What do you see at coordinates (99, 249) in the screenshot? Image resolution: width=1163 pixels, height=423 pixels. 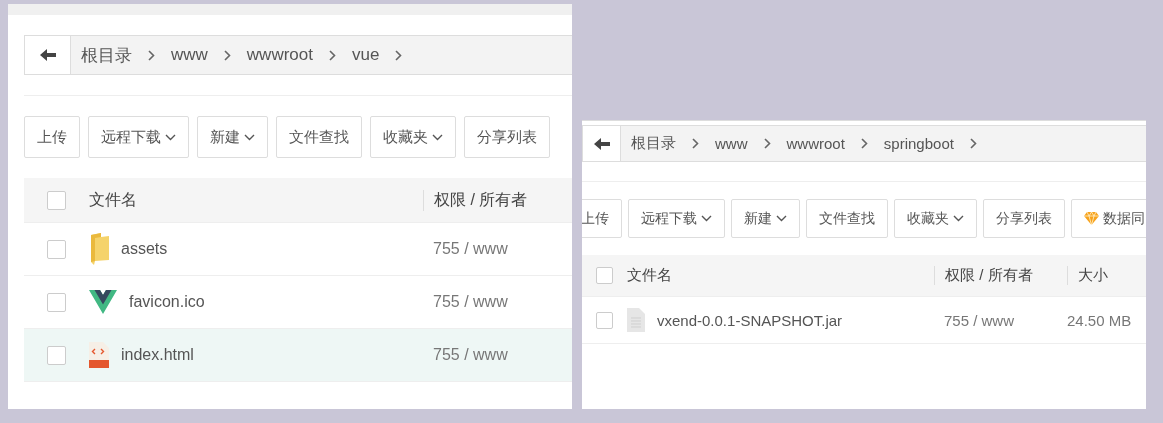 I see `folder-icon` at bounding box center [99, 249].